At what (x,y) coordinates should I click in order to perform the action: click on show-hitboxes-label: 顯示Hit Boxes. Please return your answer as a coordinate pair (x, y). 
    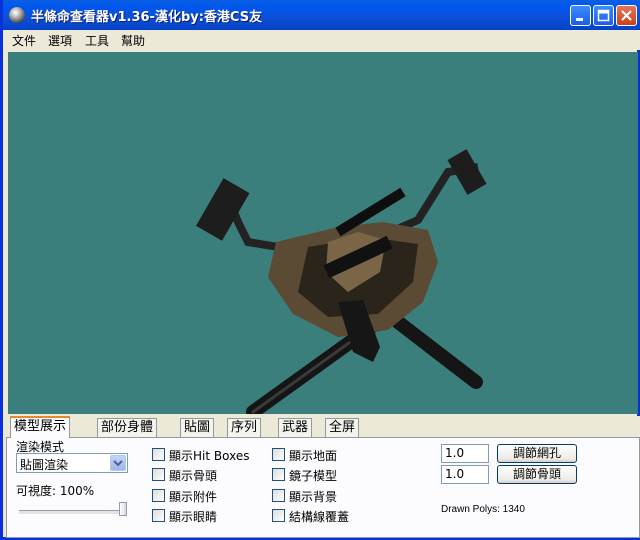
    Looking at the image, I should click on (209, 456).